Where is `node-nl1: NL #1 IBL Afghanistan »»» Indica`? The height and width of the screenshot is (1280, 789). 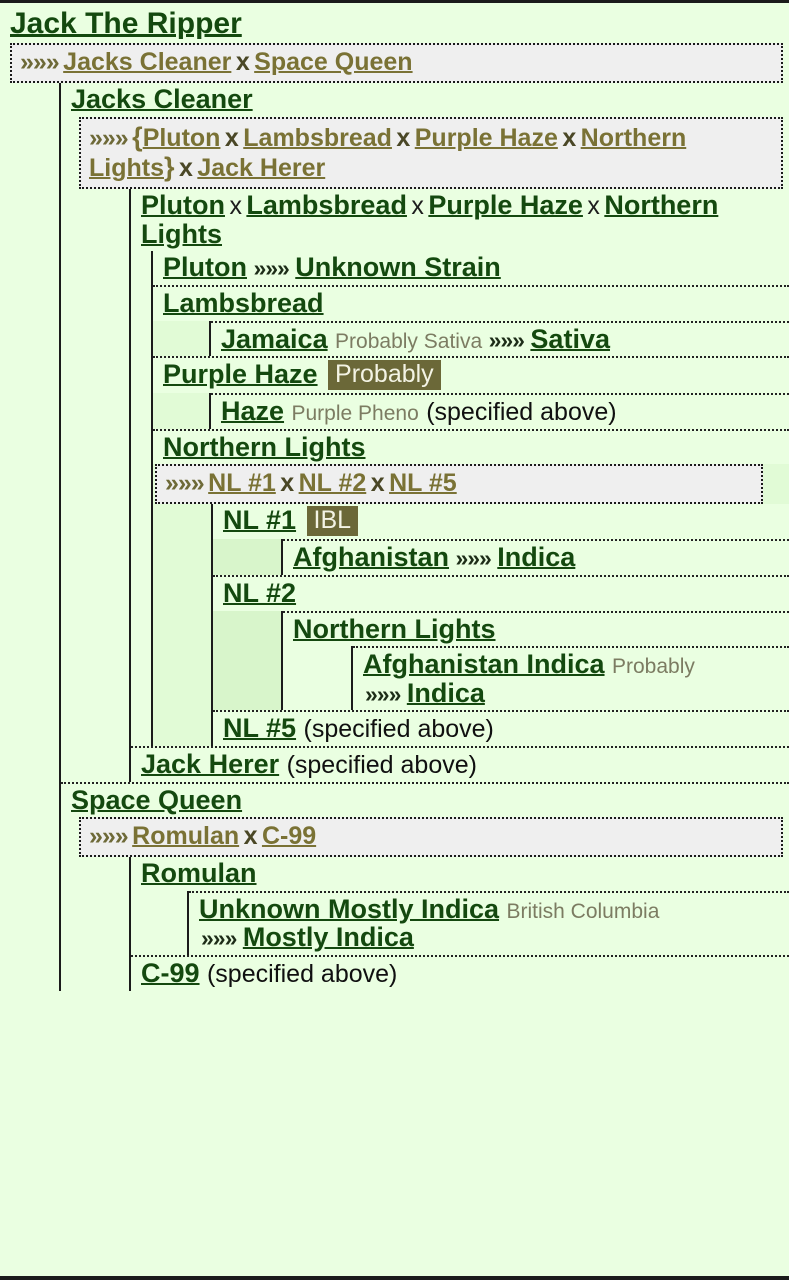 node-nl1: NL #1 IBL Afghanistan »»» Indica is located at coordinates (501, 539).